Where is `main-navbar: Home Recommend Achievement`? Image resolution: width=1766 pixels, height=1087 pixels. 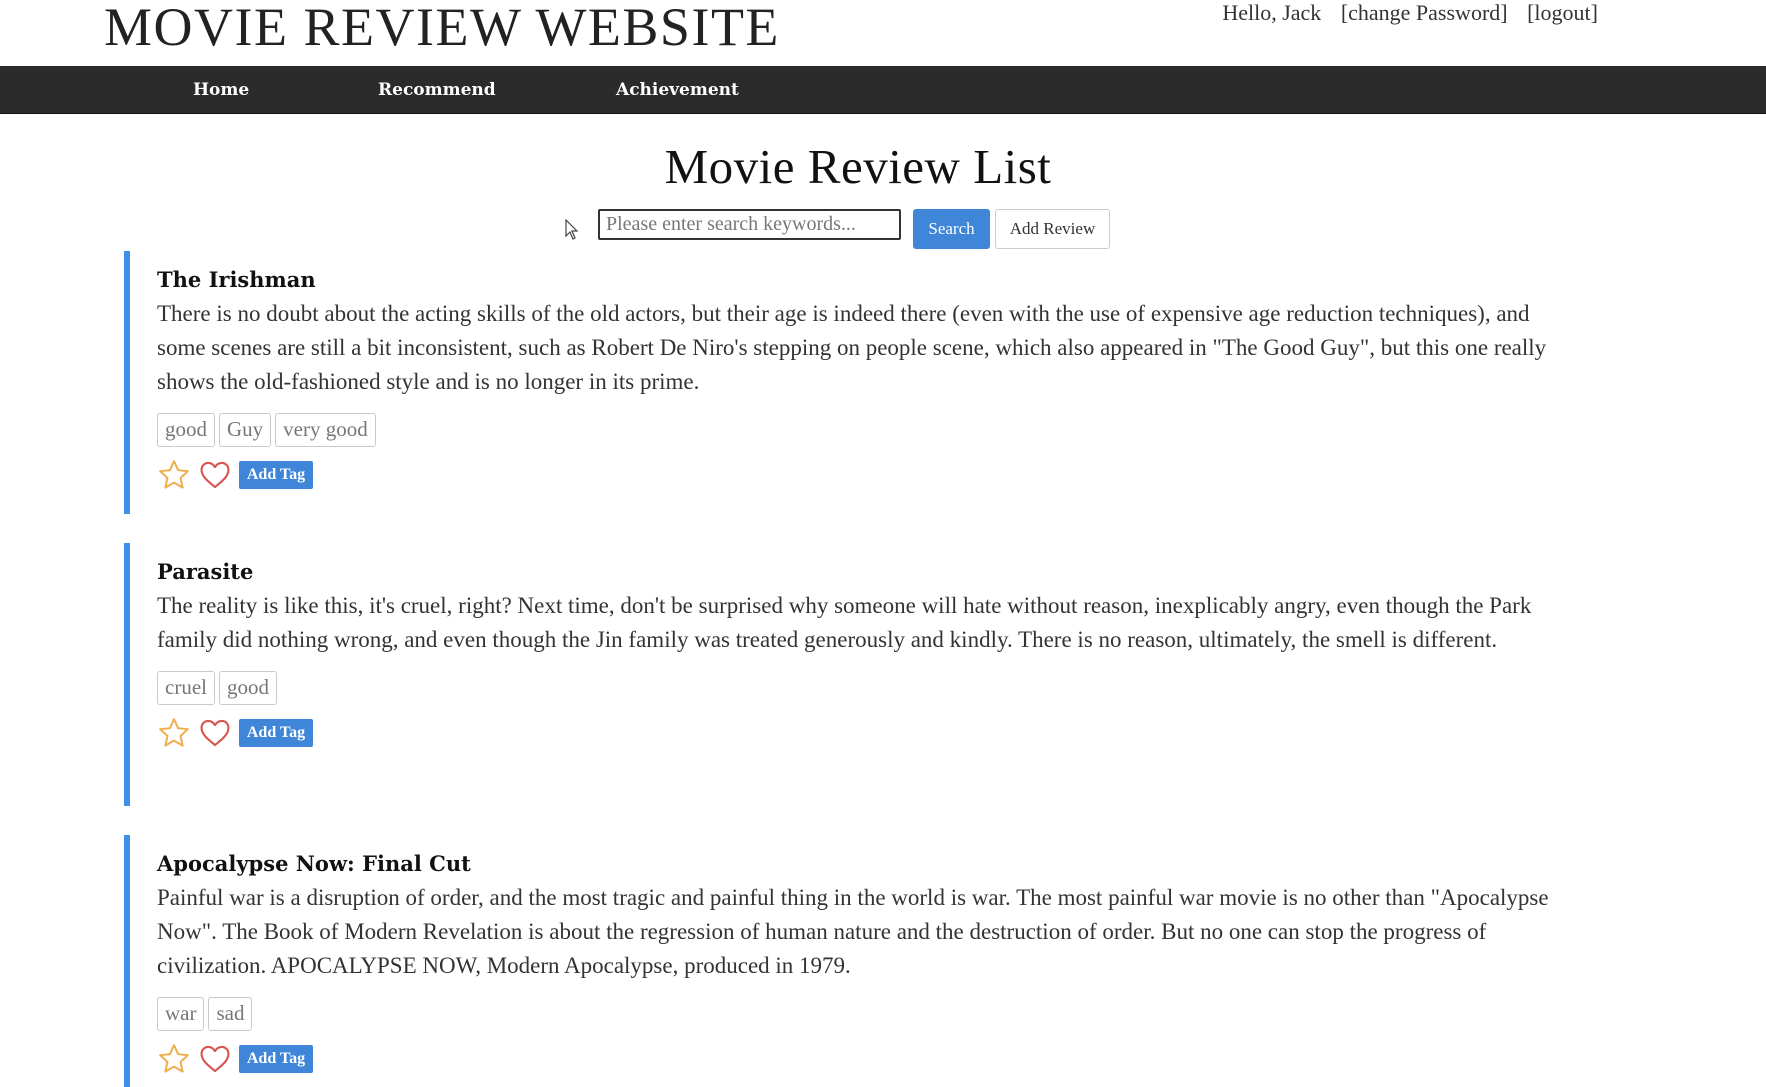
main-navbar: Home Recommend Achievement is located at coordinates (883, 90).